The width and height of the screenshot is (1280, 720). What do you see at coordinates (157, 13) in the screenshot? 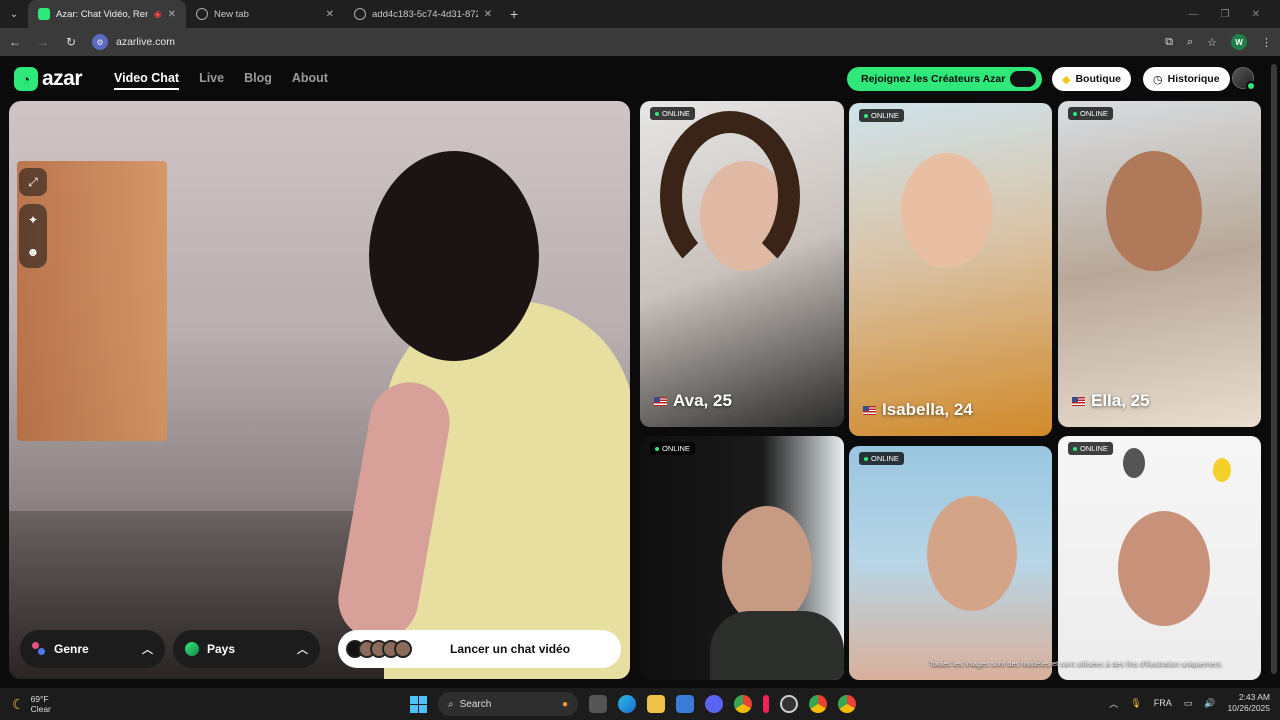
I see `recording-icon: ◉` at bounding box center [157, 13].